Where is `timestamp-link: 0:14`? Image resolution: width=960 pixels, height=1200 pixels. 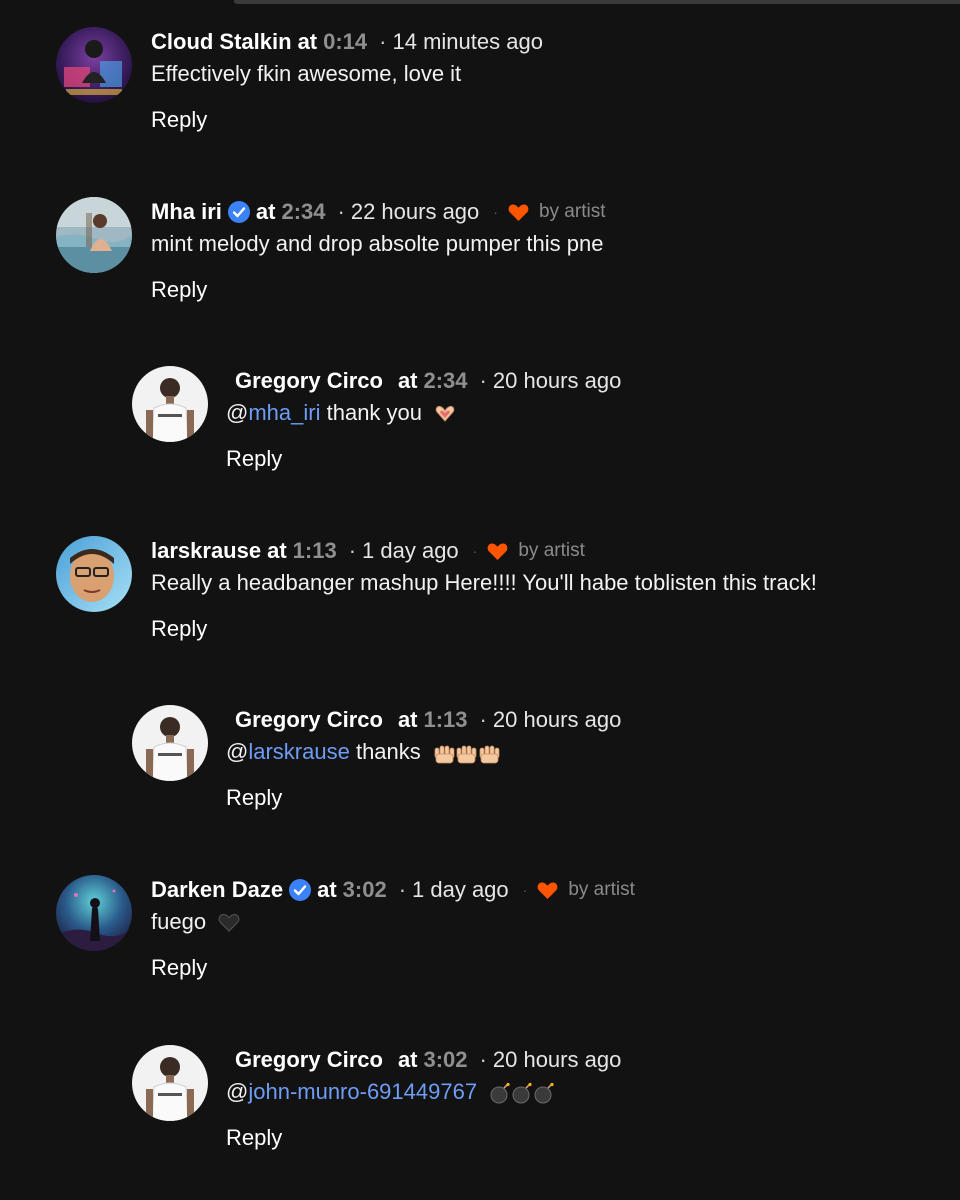
timestamp-link: 0:14 is located at coordinates (345, 42).